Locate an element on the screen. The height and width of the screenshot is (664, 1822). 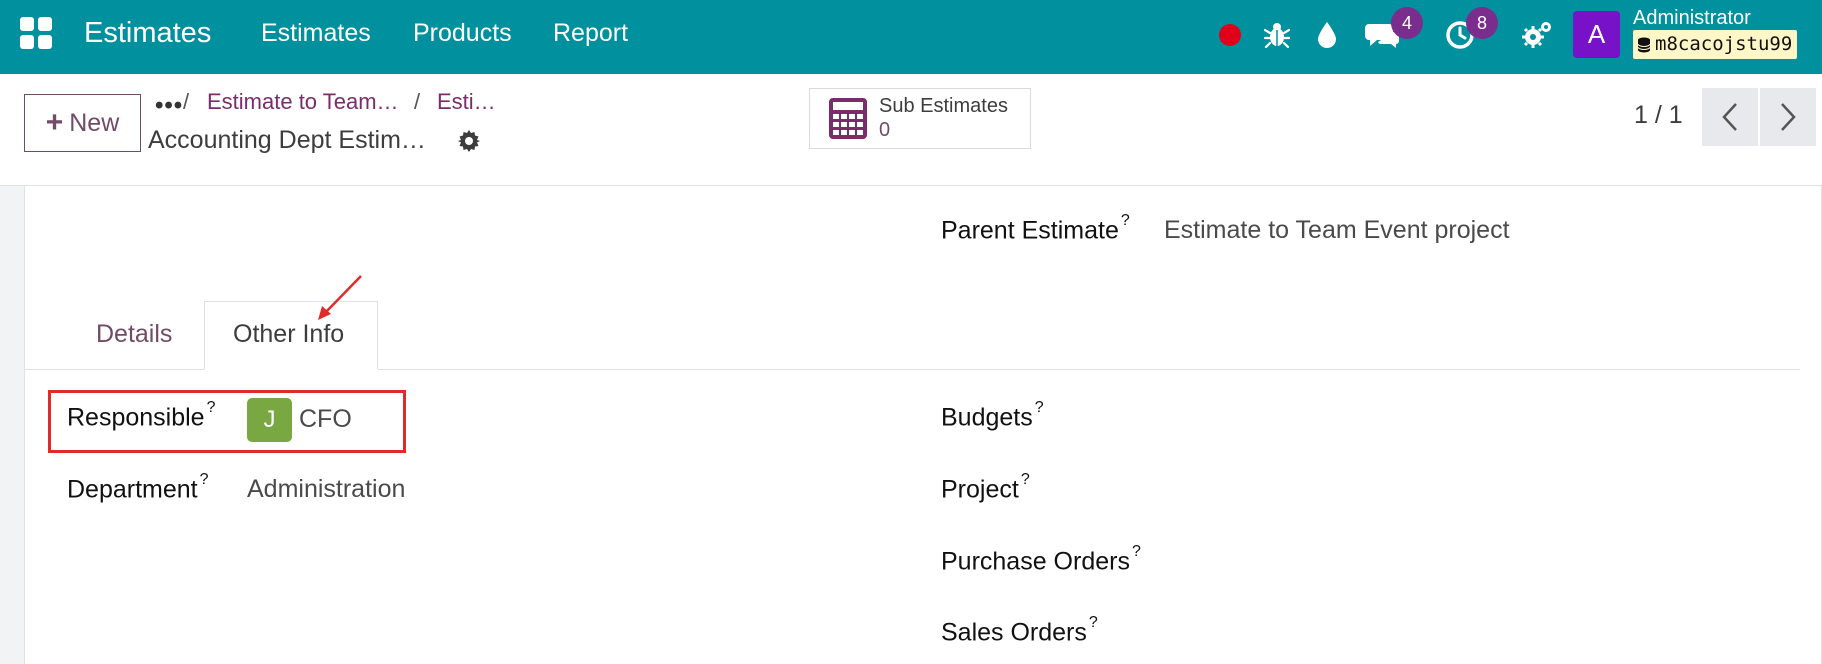
database-icon is located at coordinates (1644, 44).